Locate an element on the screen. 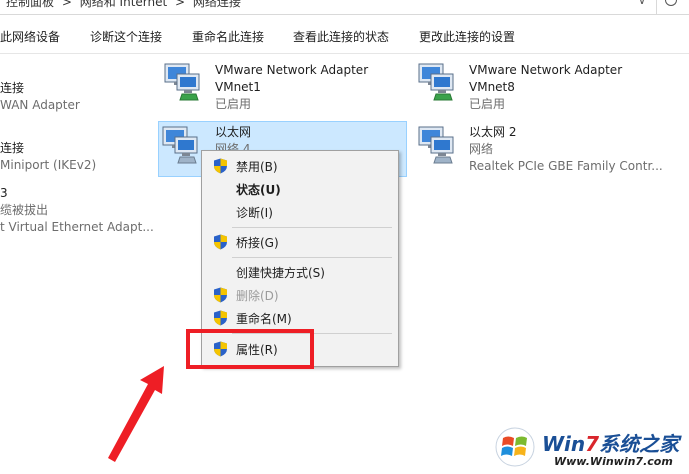 The height and width of the screenshot is (474, 689). refresh-icon is located at coordinates (671, 3).